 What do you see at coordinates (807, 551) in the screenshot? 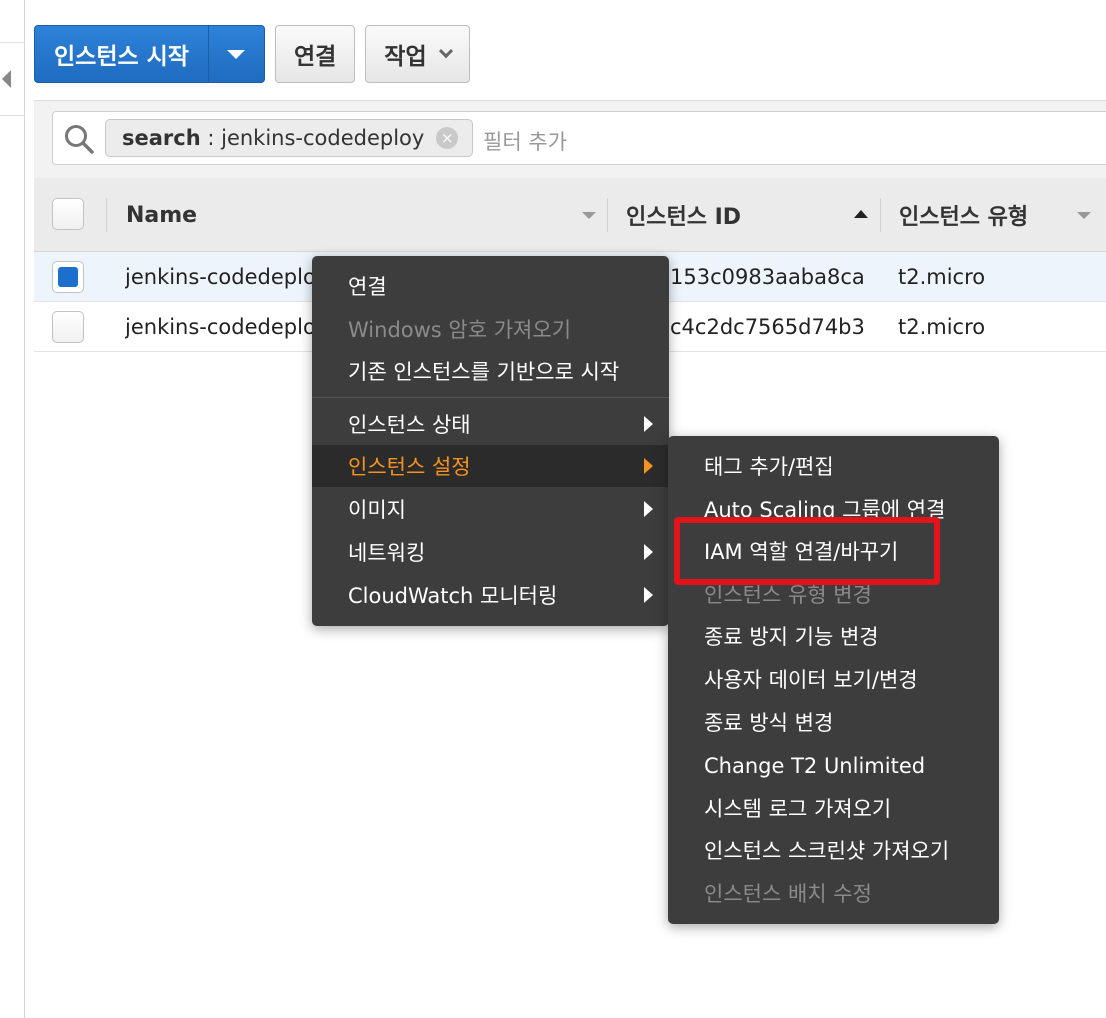
I see `annotation-highlight-box` at bounding box center [807, 551].